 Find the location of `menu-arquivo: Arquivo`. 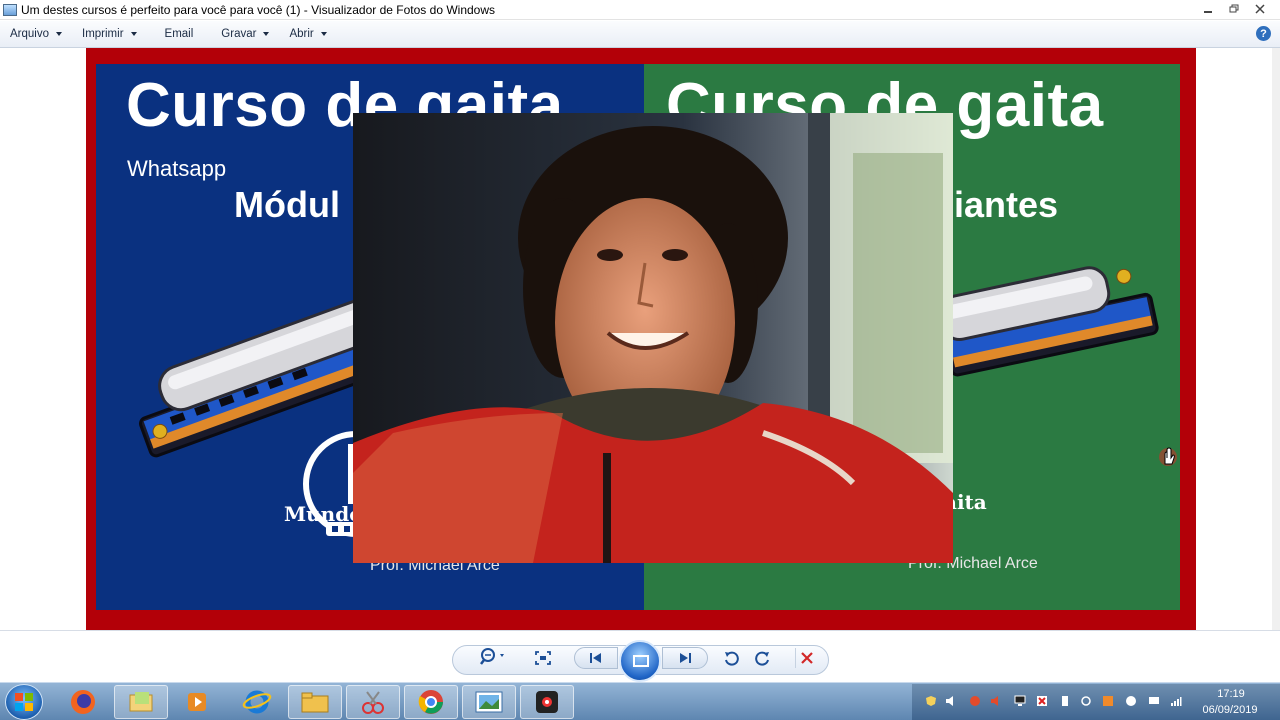

menu-arquivo: Arquivo is located at coordinates (36, 34).